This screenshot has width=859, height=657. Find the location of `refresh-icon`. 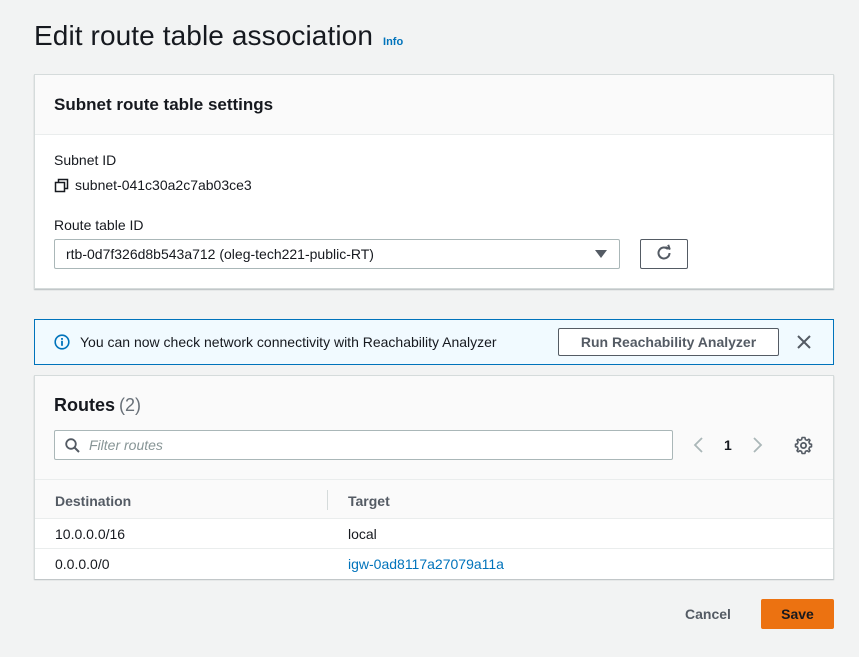

refresh-icon is located at coordinates (664, 254).